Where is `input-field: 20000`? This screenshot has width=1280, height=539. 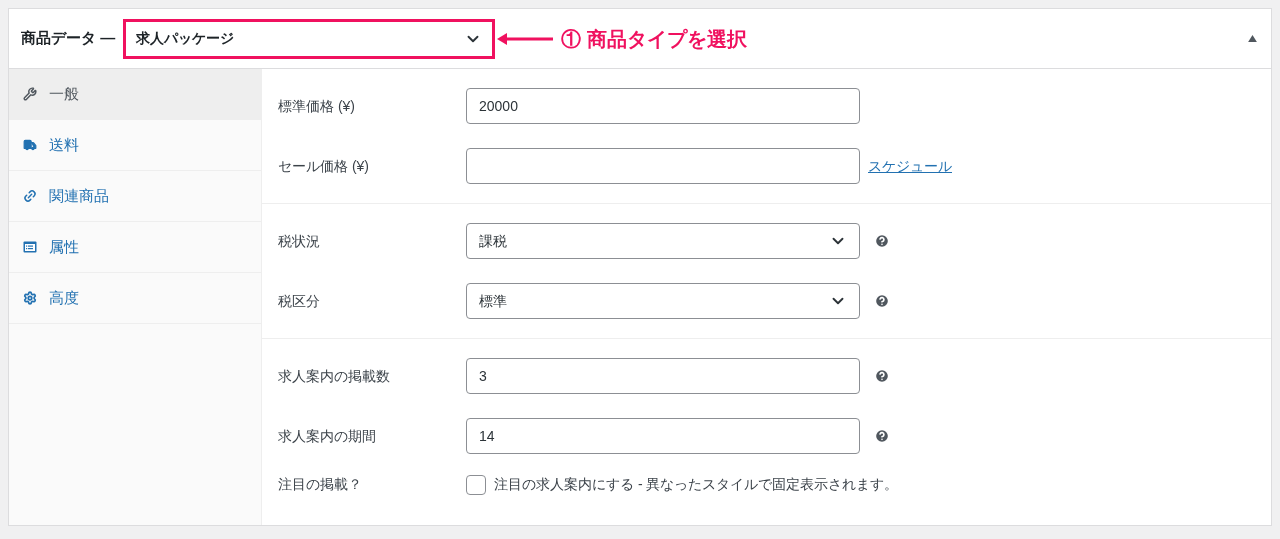 input-field: 20000 is located at coordinates (663, 106).